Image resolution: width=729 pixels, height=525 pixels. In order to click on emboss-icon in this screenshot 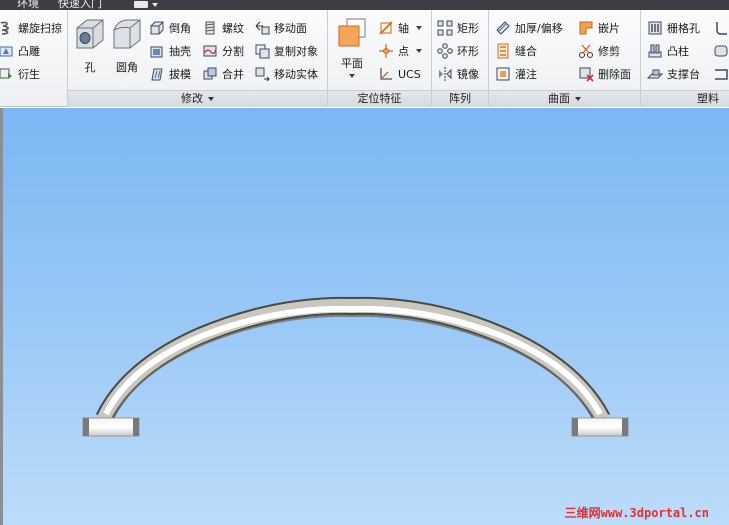, I will do `click(6, 51)`.